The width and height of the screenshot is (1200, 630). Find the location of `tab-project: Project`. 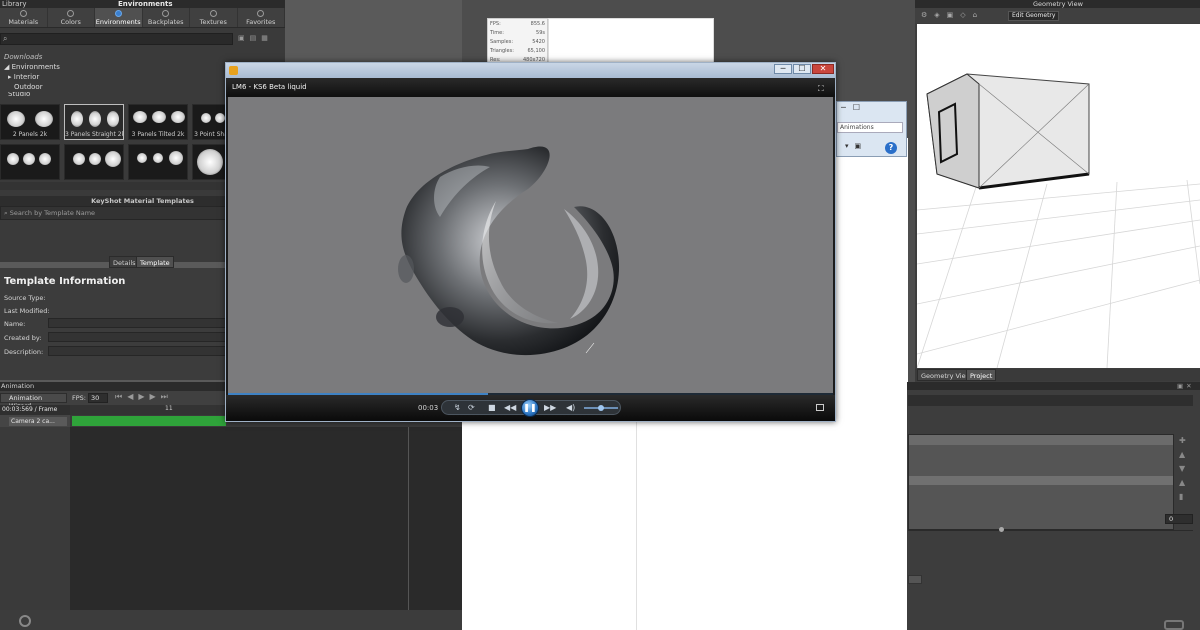

tab-project: Project is located at coordinates (981, 375).